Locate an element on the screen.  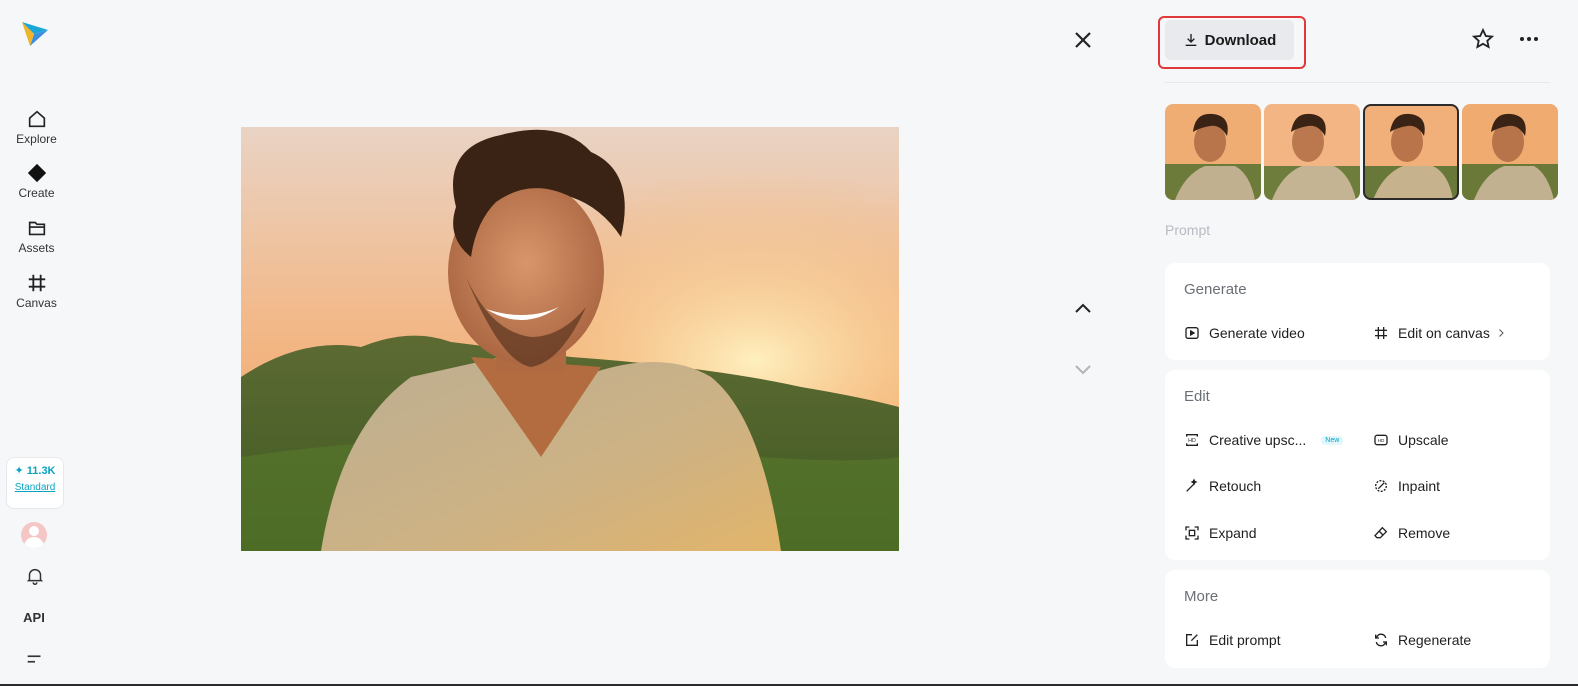
chevron-up-icon is located at coordinates (1083, 309).